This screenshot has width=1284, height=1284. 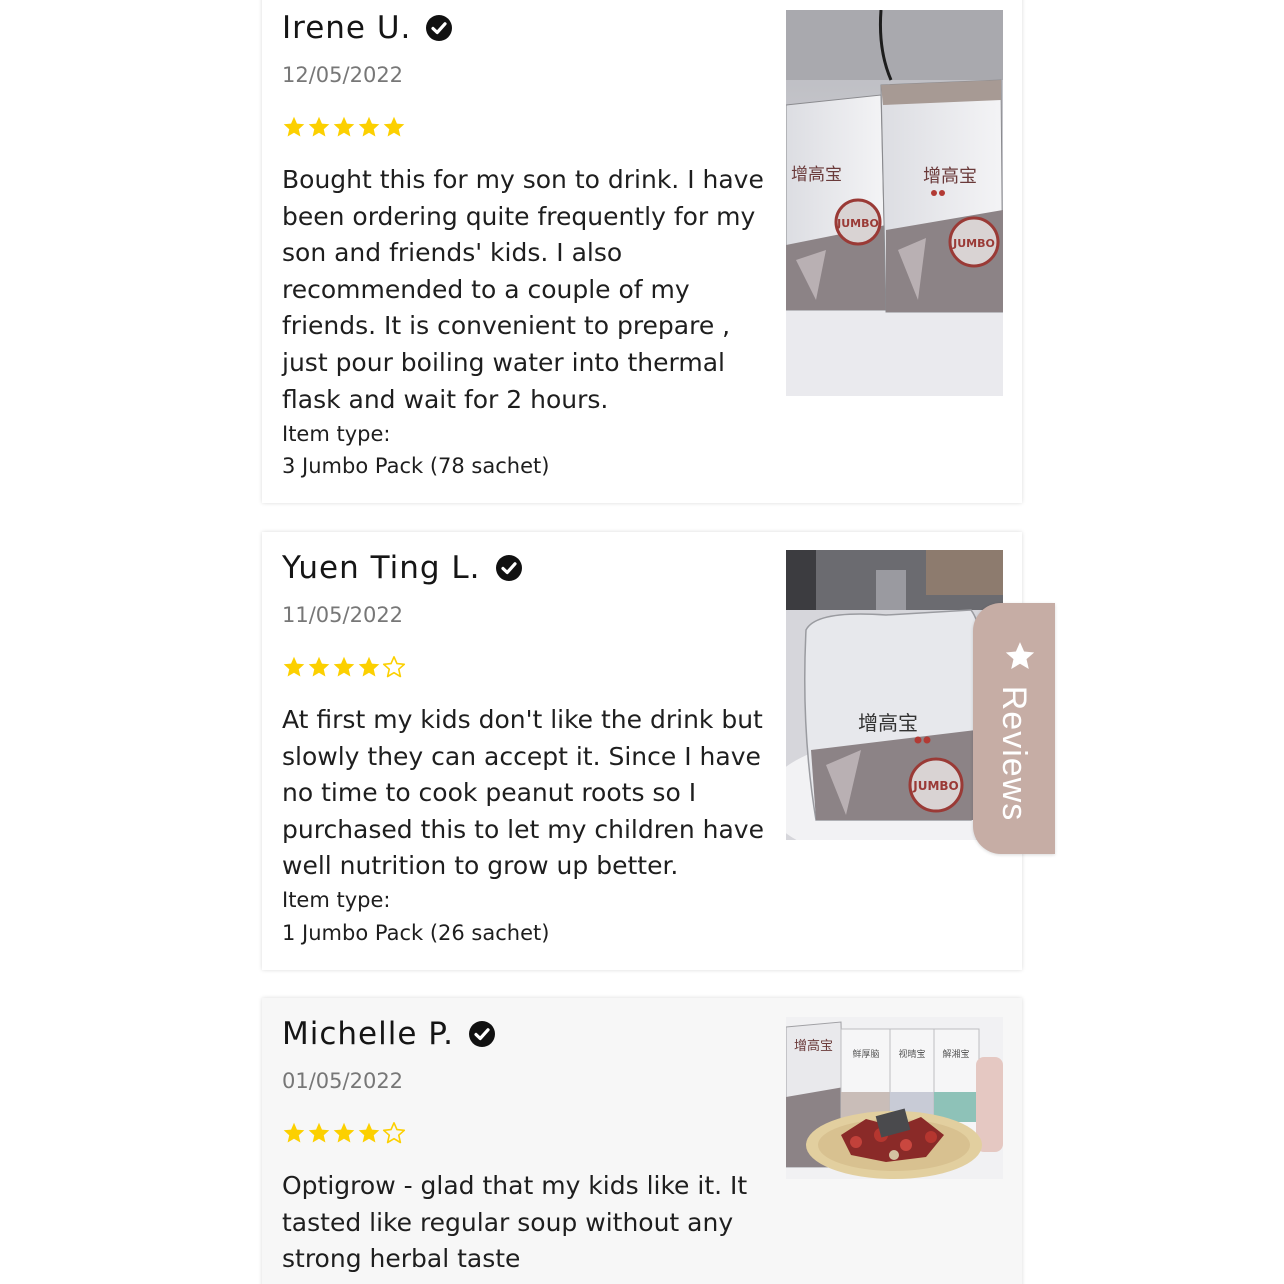 I want to click on reviews-tab-button: Reviews, so click(x=1014, y=728).